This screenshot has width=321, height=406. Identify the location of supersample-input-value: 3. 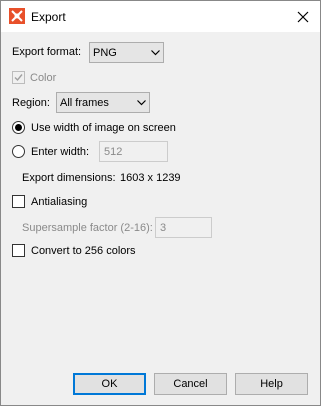
(163, 227).